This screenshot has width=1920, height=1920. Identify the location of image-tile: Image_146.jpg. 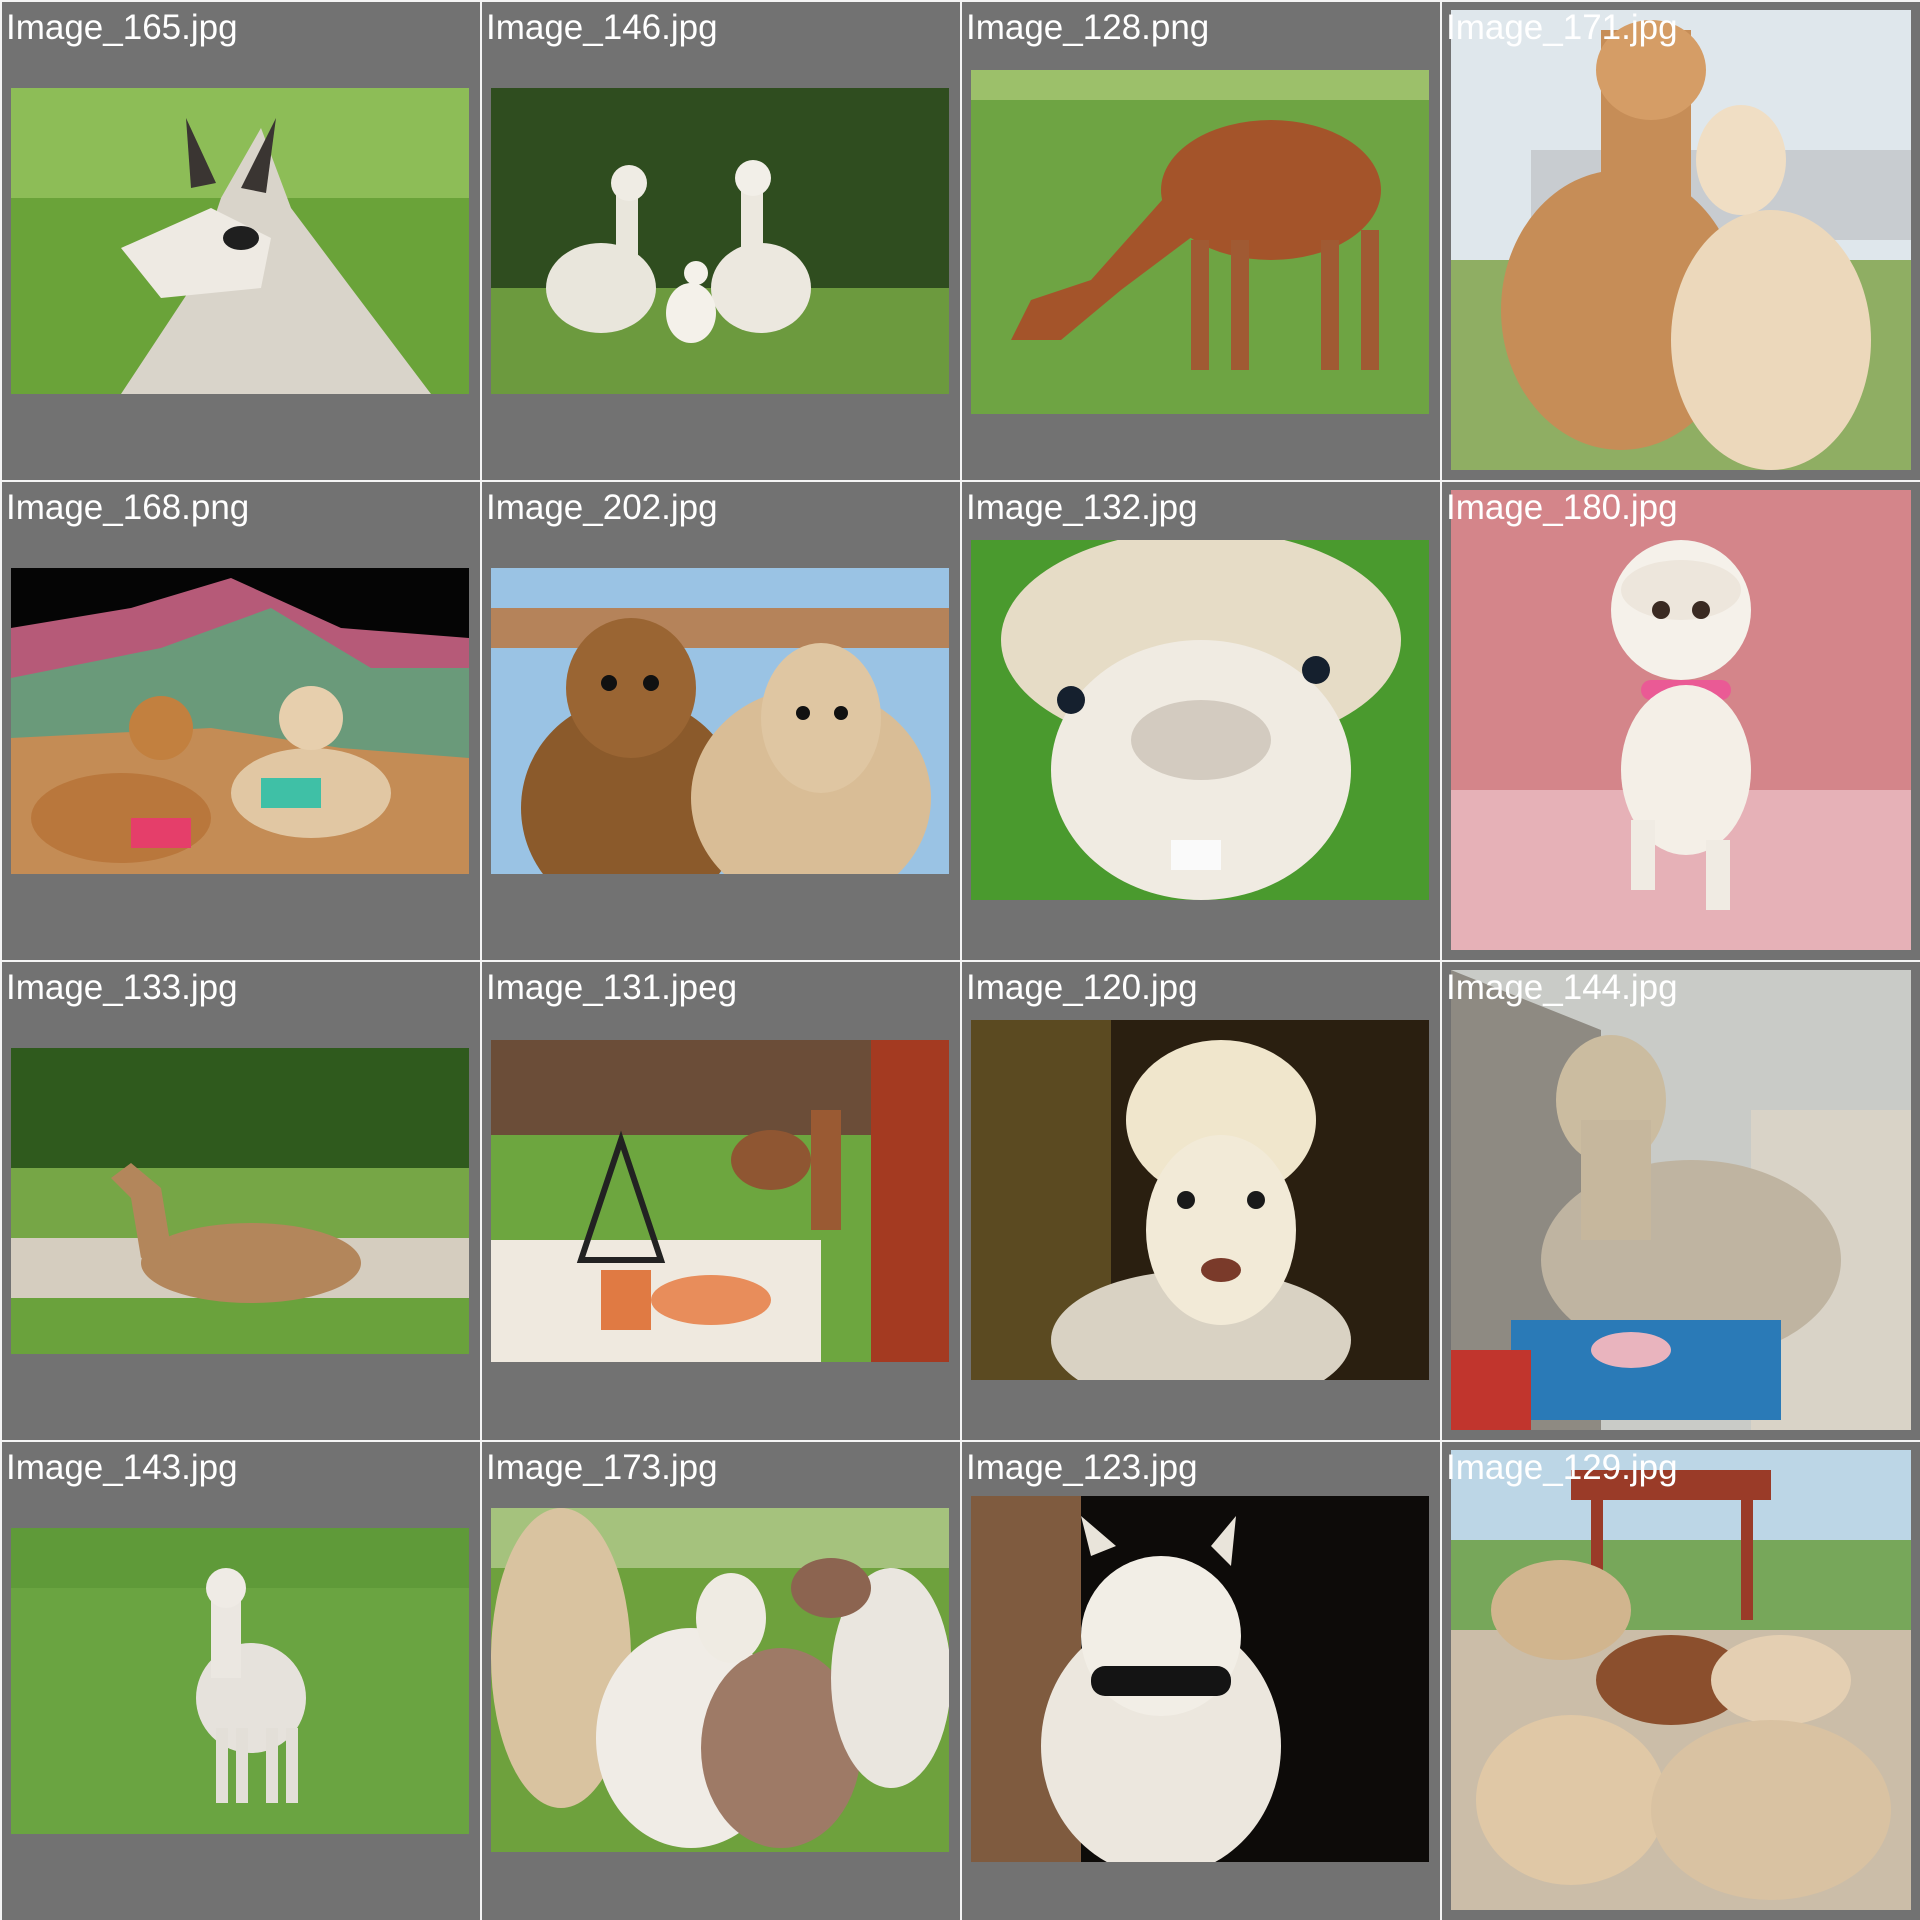
(721, 241).